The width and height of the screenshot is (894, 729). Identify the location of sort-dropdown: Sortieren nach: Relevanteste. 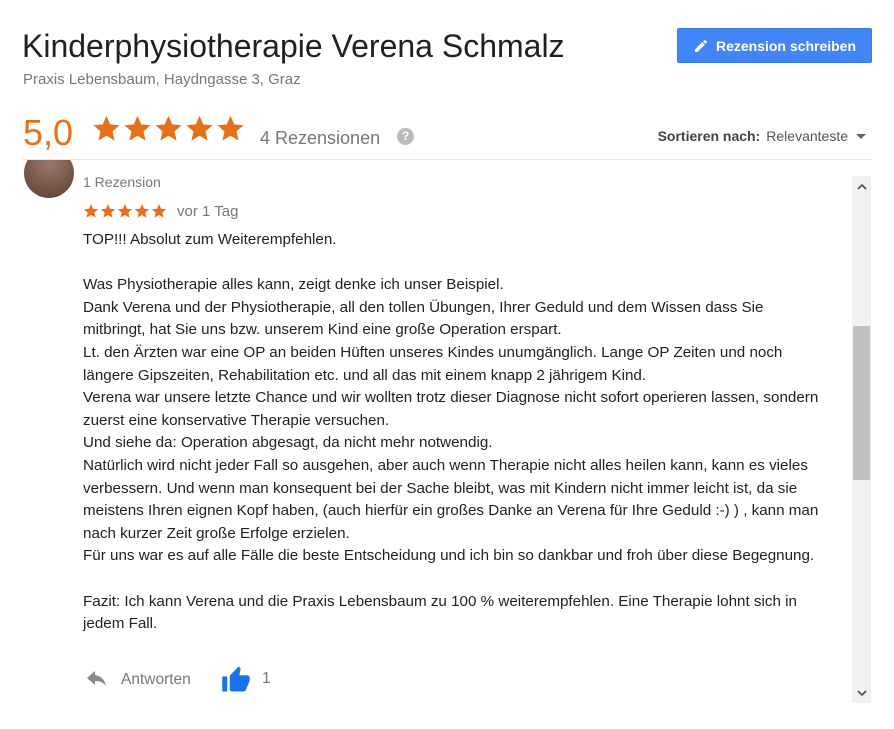
(762, 136).